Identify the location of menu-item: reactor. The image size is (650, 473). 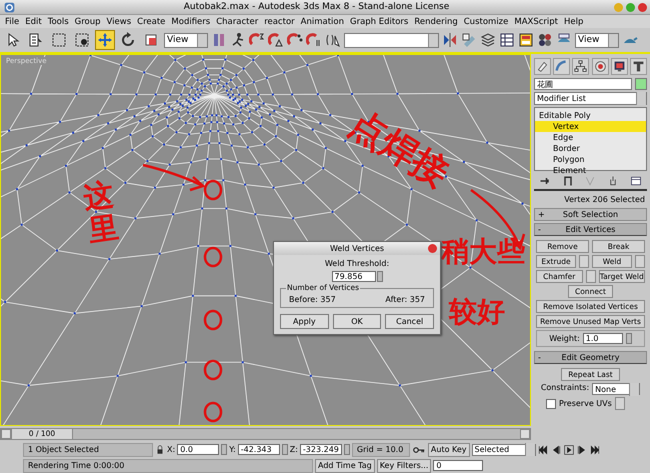
(279, 21).